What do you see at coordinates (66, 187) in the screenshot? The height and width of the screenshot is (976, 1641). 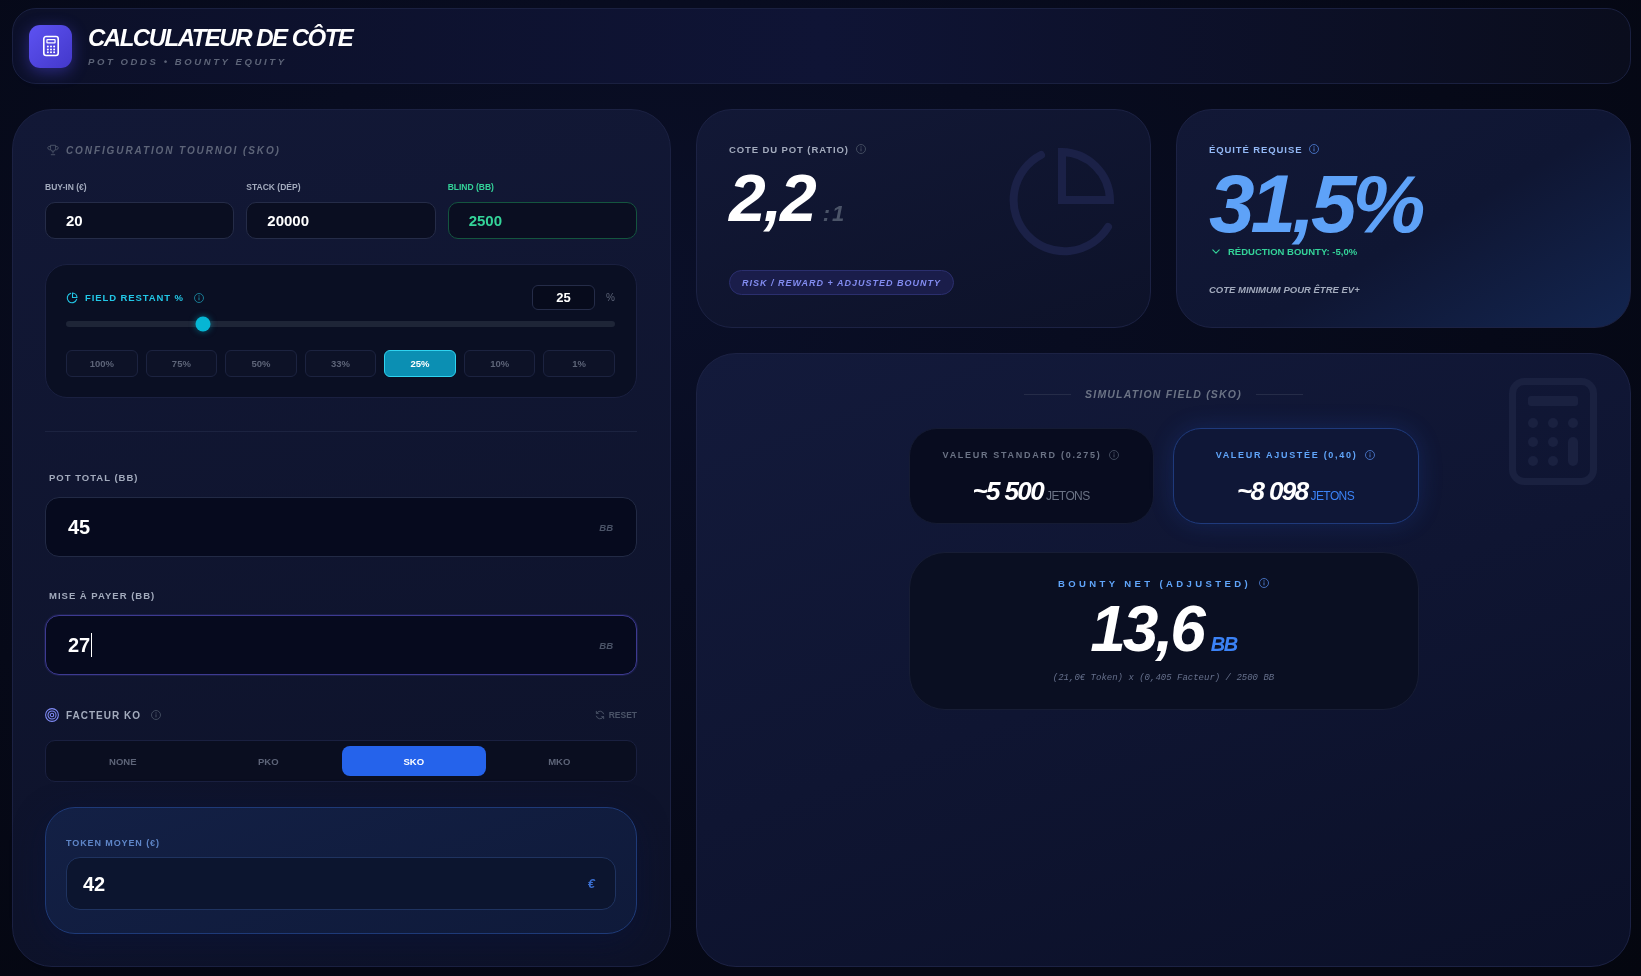 I see `field-label: BUY-IN (€)` at bounding box center [66, 187].